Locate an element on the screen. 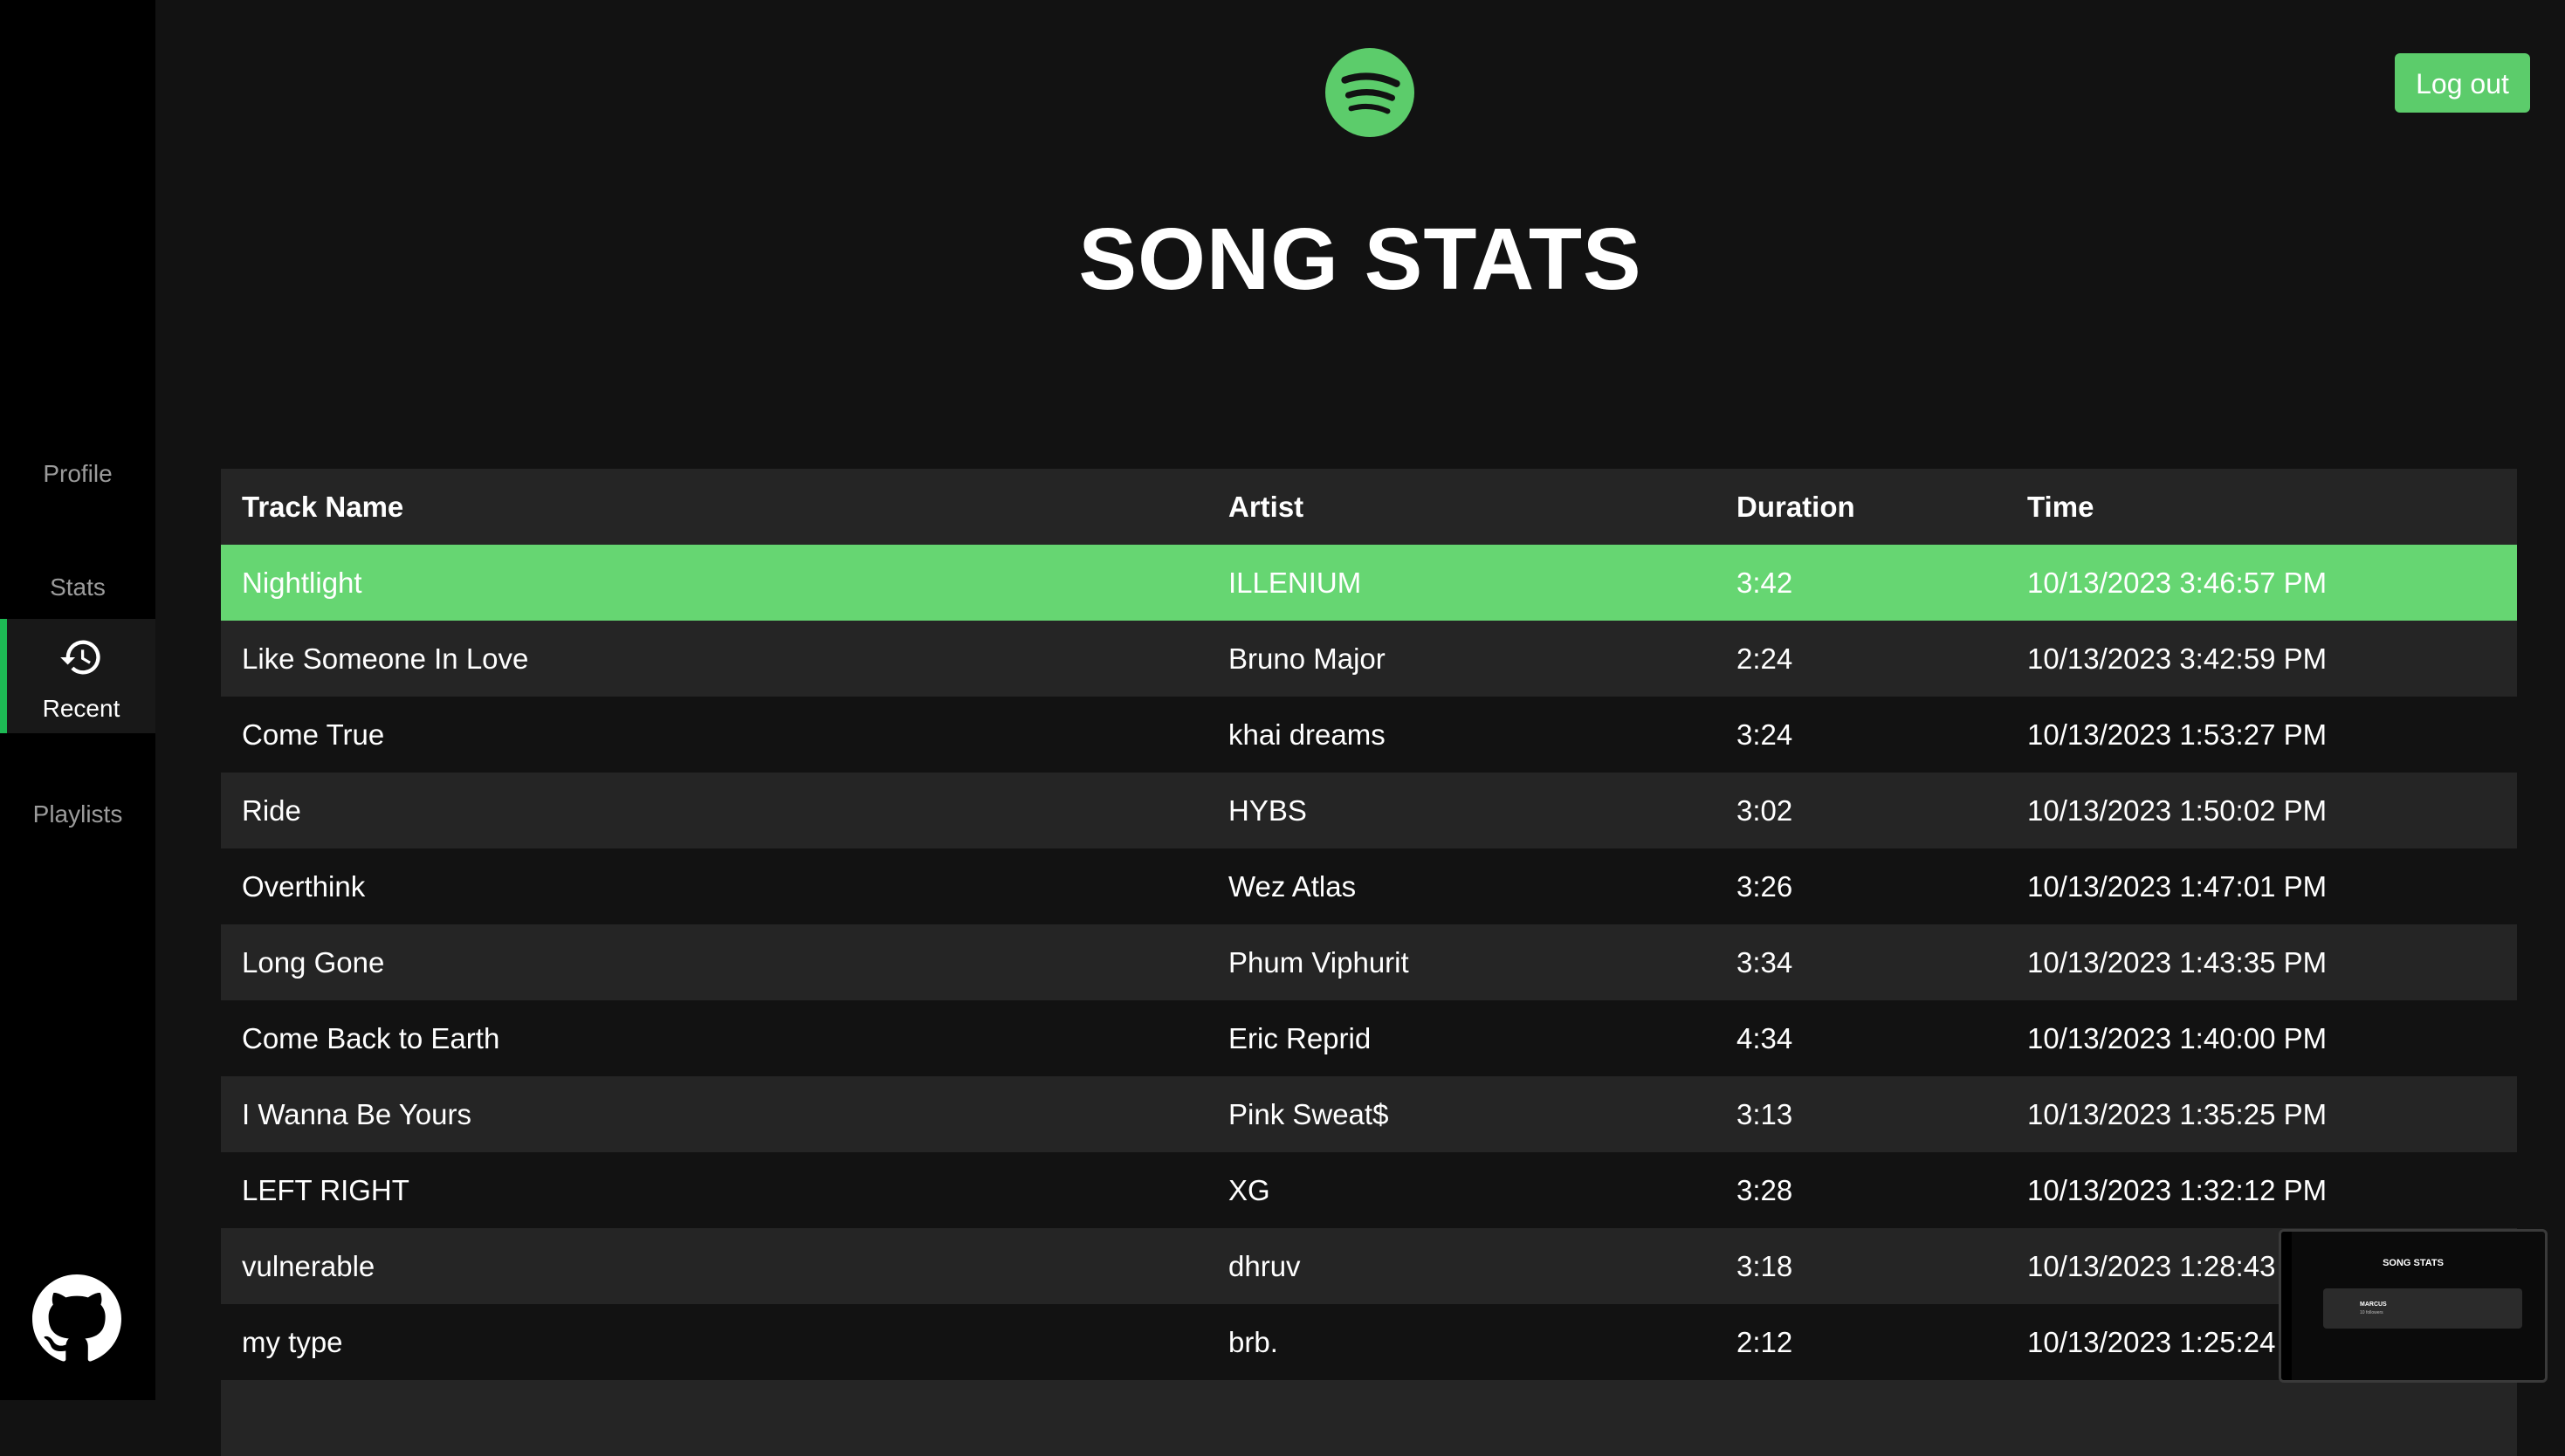 This screenshot has height=1456, width=2565. track-cell: my type is located at coordinates (714, 1342).